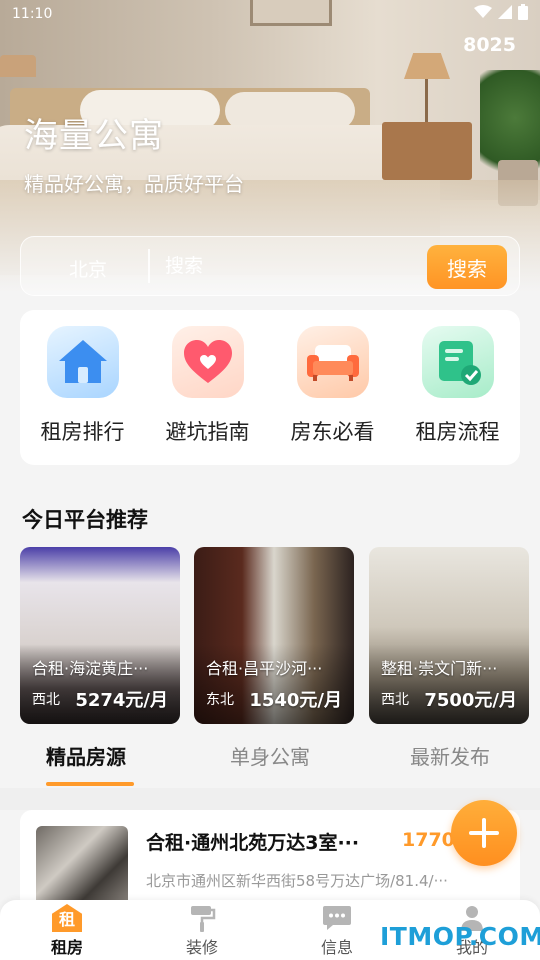 The image size is (540, 960). I want to click on status-icons, so click(501, 14).